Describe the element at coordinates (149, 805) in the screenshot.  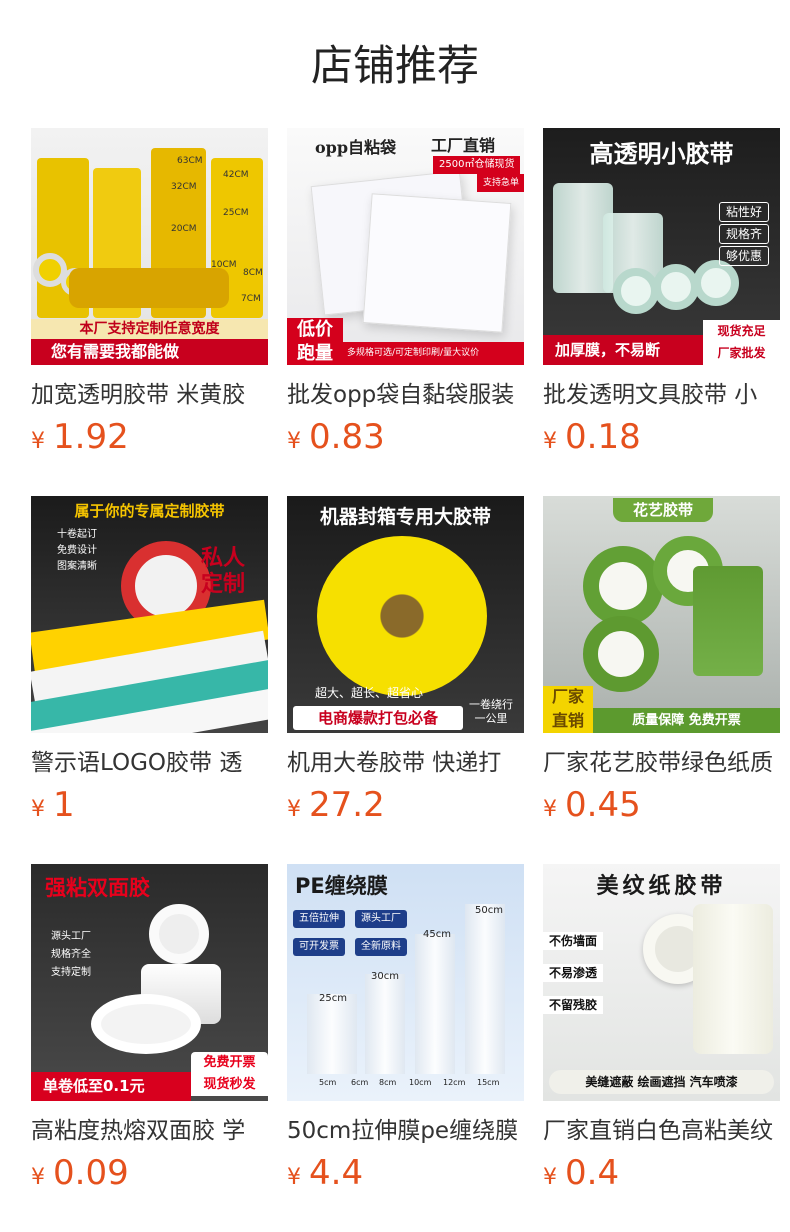
I see `product-price: ¥1` at that location.